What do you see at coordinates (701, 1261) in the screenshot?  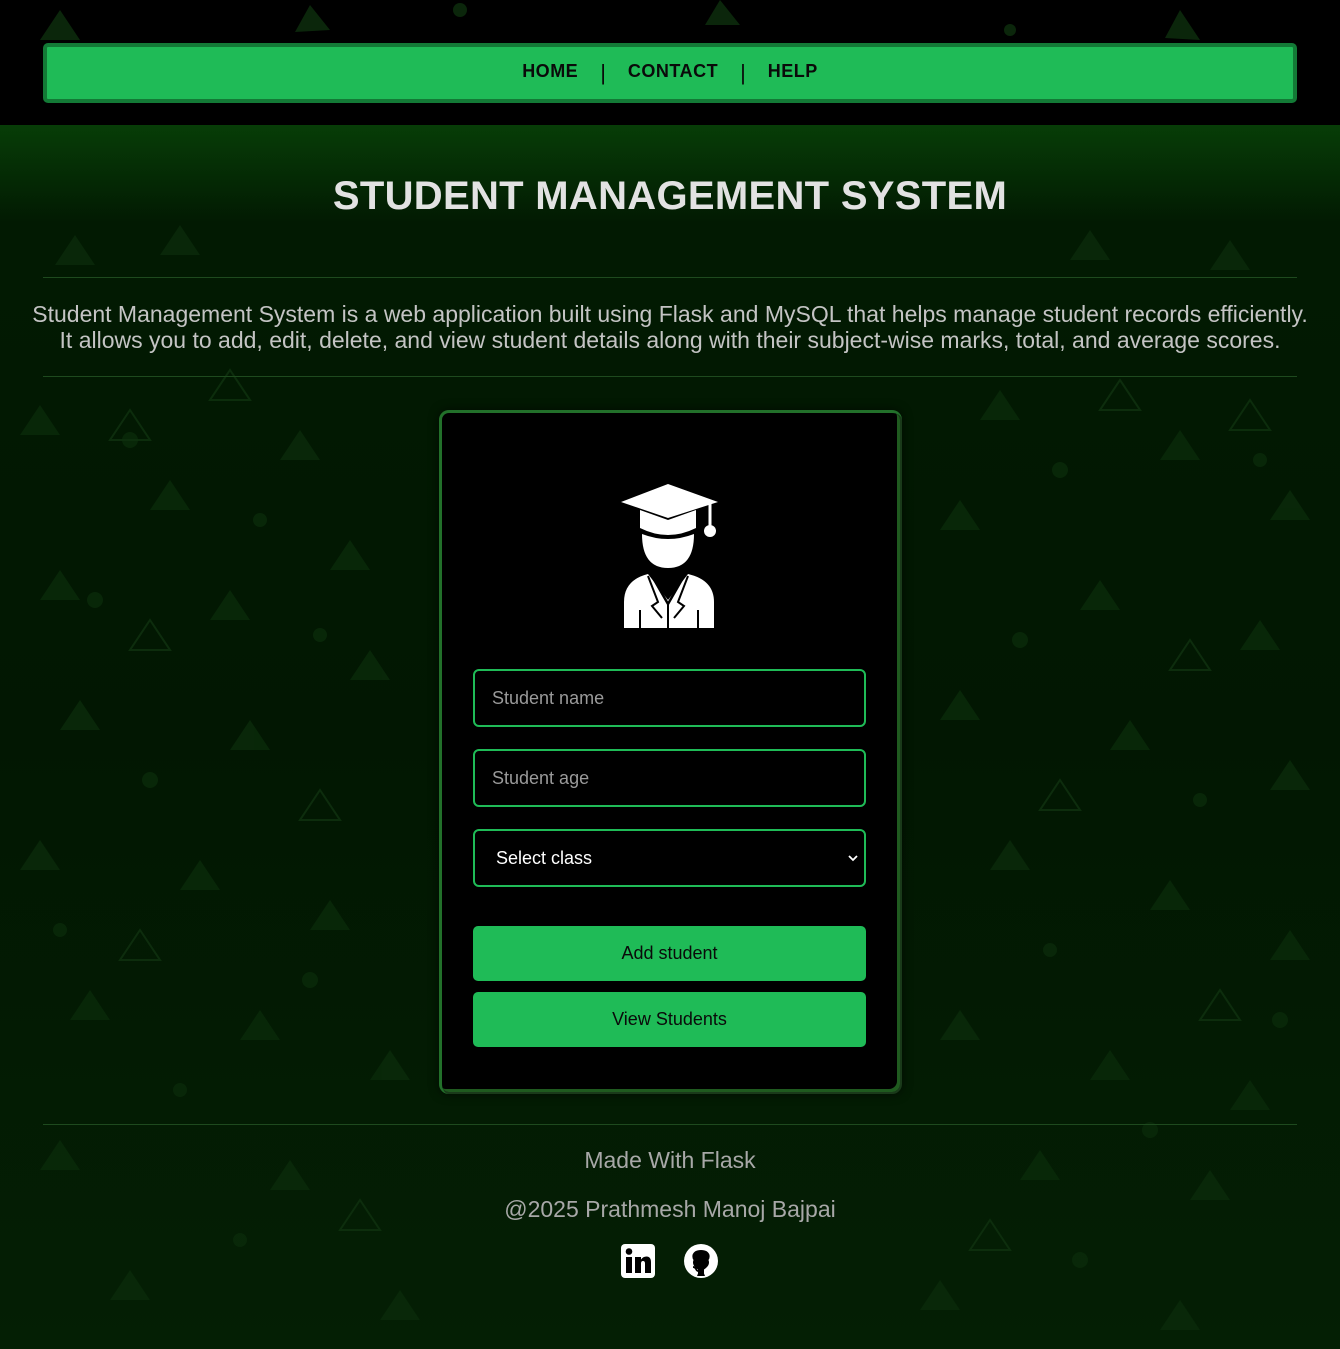 I see `github-icon` at bounding box center [701, 1261].